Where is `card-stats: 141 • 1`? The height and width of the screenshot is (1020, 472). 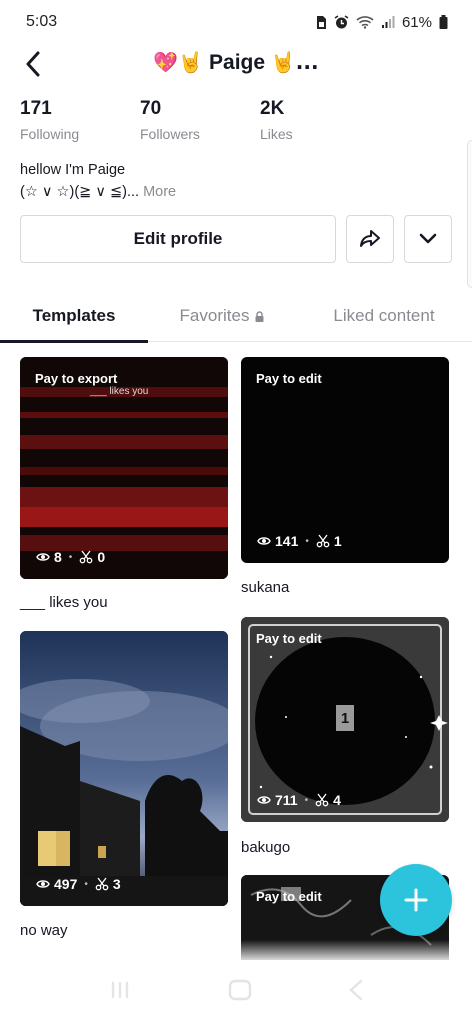
card-stats: 141 • 1 is located at coordinates (299, 541).